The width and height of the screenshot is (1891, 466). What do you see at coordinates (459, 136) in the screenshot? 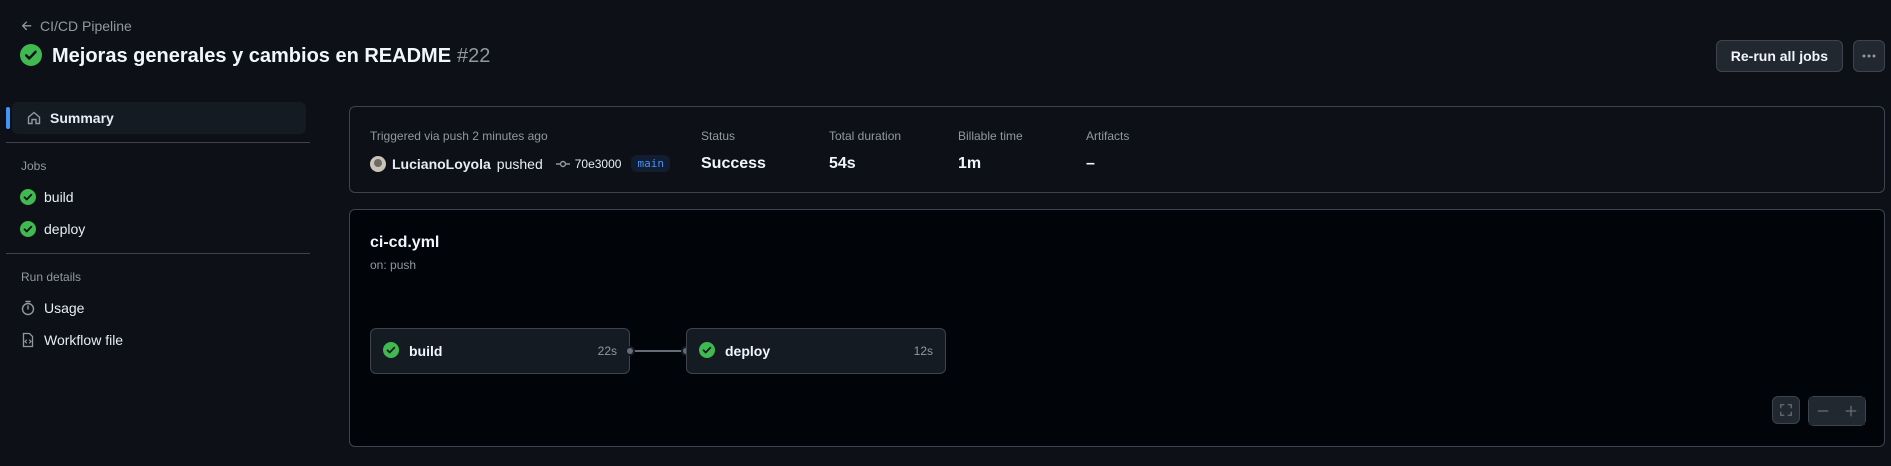
I see `trigger-label: Triggered via push 2 minutes ago` at bounding box center [459, 136].